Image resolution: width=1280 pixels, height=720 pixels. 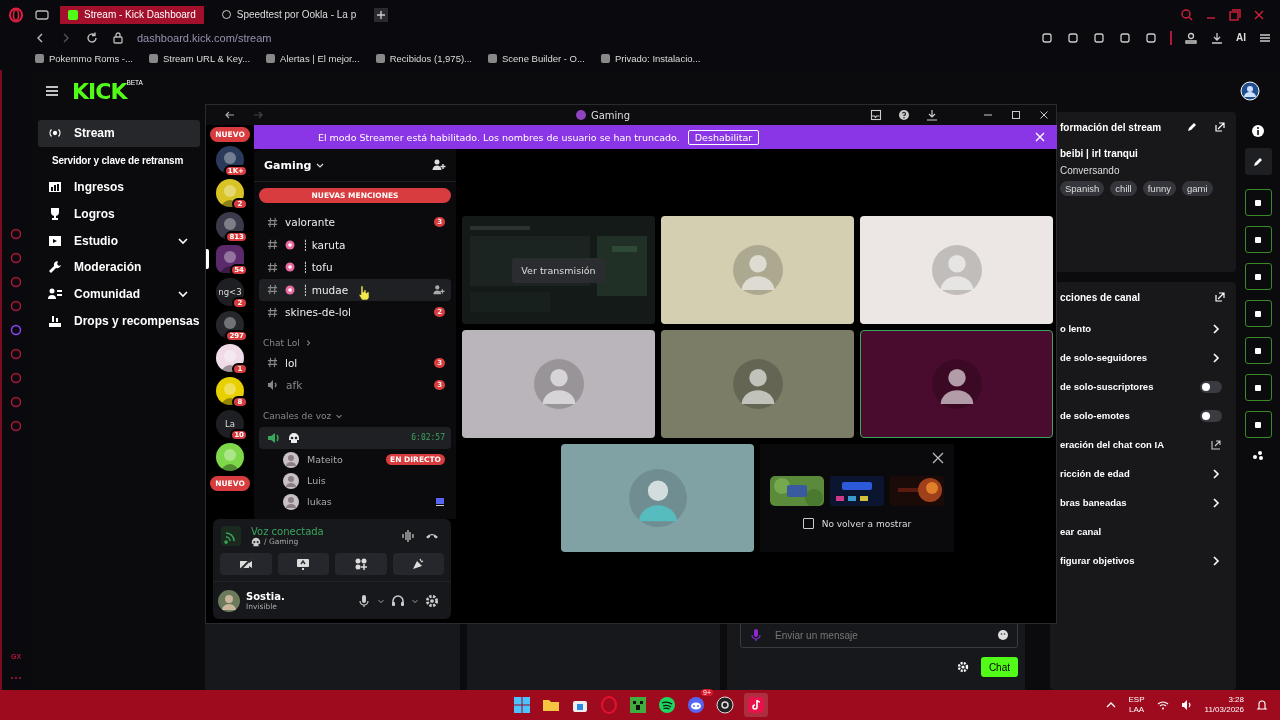 What do you see at coordinates (408, 536) in the screenshot?
I see `soundwave-icon` at bounding box center [408, 536].